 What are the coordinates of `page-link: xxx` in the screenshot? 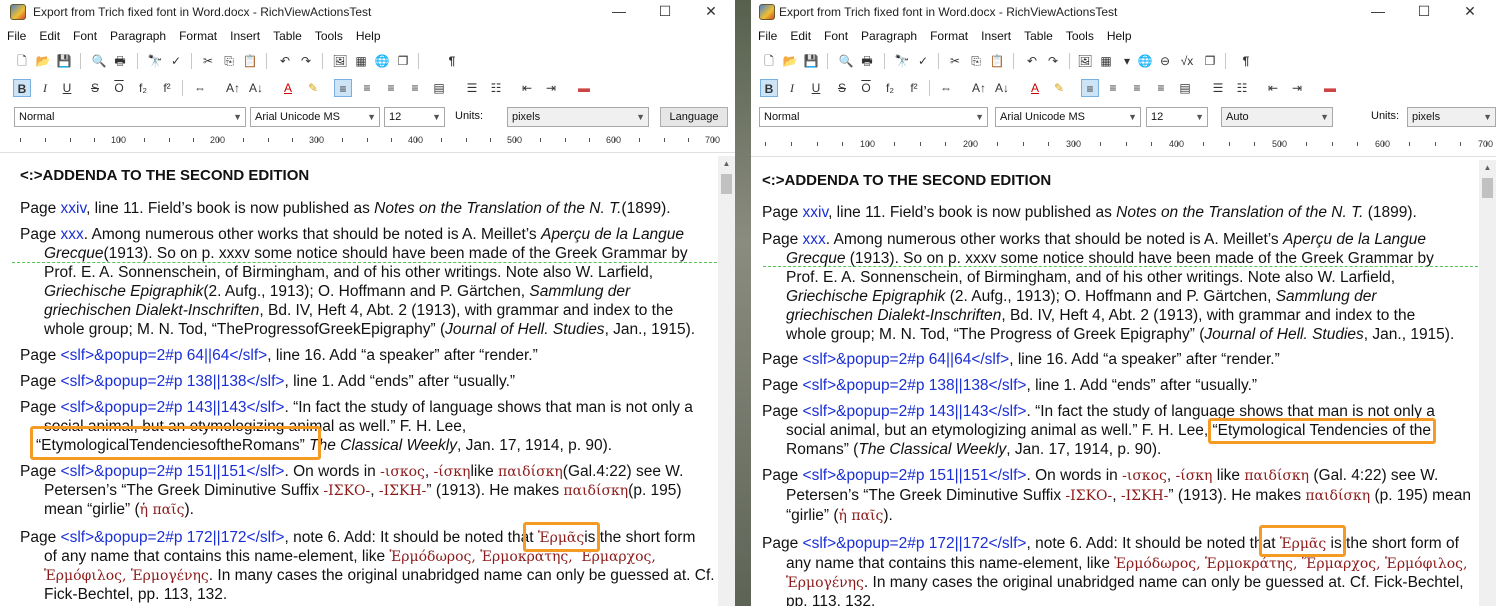 It's located at (814, 239).